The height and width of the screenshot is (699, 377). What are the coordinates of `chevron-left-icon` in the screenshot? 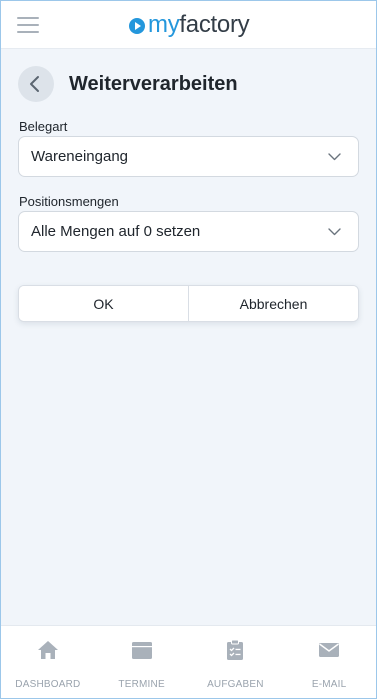 It's located at (34, 84).